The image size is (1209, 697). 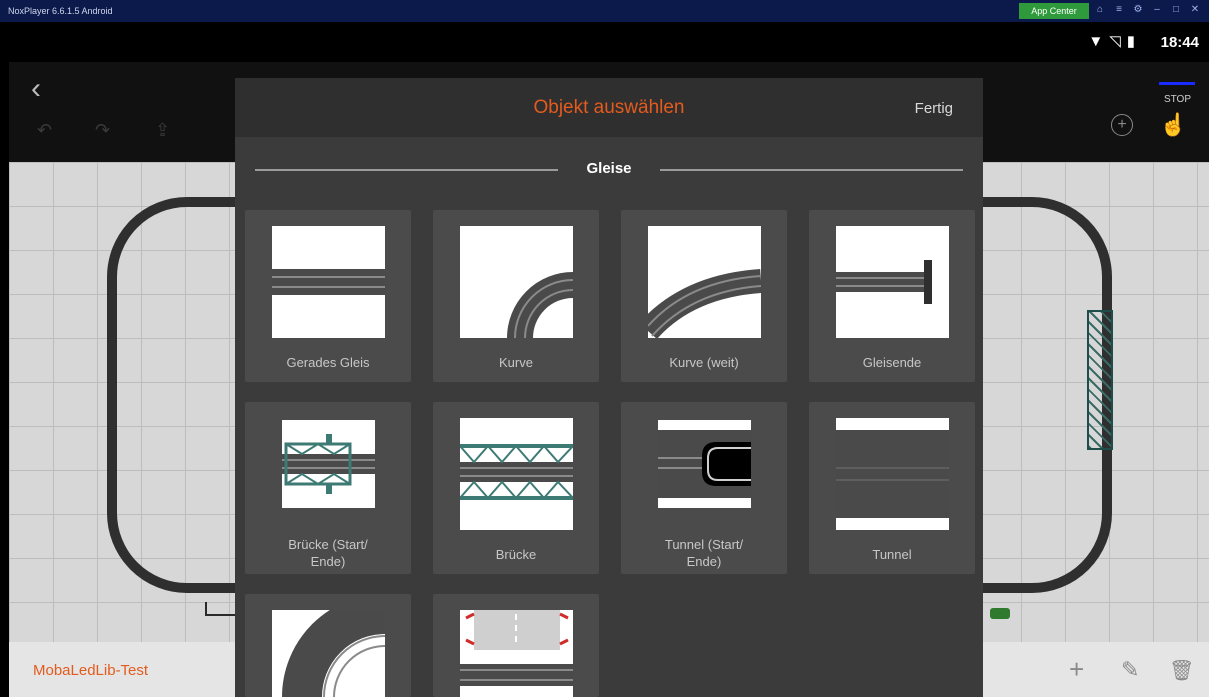 I want to click on tile-label: Brücke, so click(x=516, y=554).